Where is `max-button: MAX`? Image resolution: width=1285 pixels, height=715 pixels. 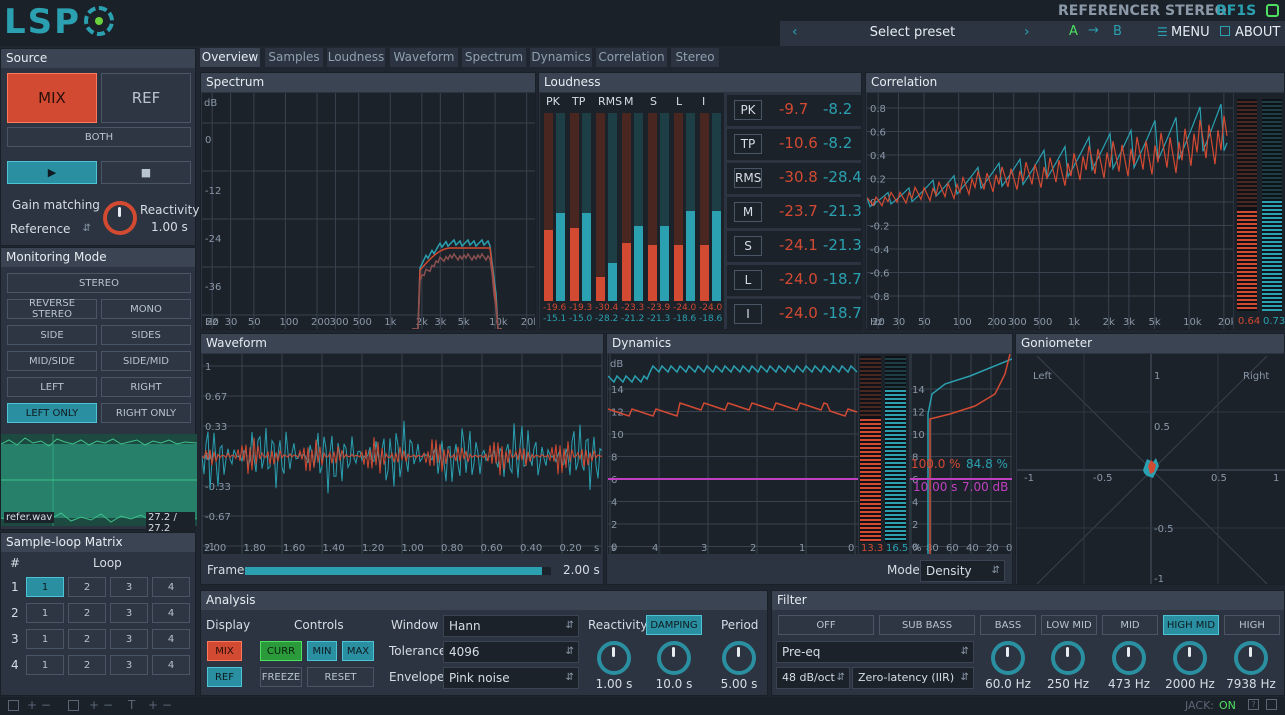
max-button: MAX is located at coordinates (358, 651).